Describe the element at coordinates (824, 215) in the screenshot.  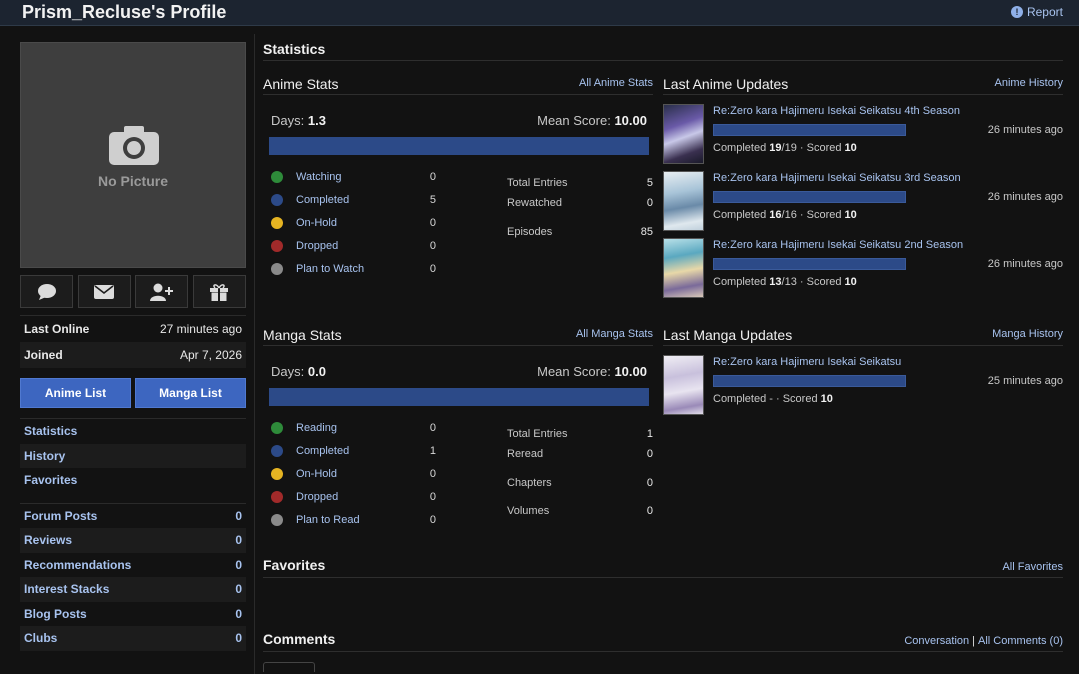
I see `scored-label: Scored` at that location.